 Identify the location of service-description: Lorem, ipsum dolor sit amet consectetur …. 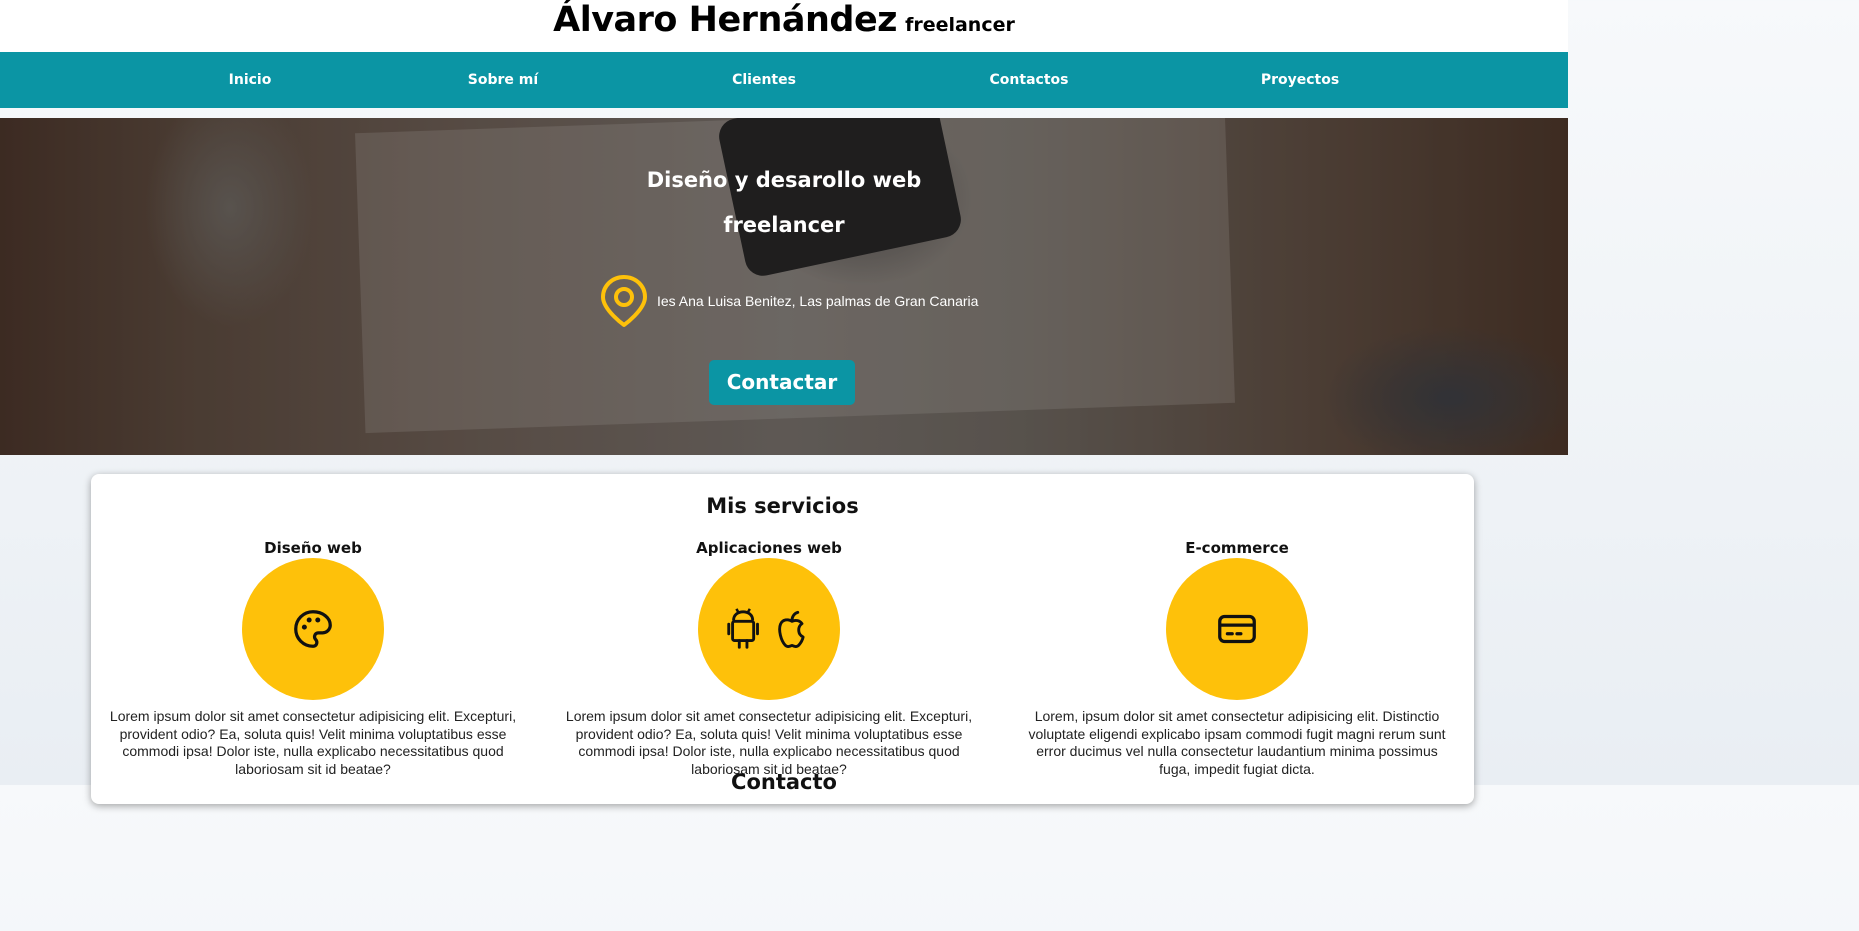
(1237, 742).